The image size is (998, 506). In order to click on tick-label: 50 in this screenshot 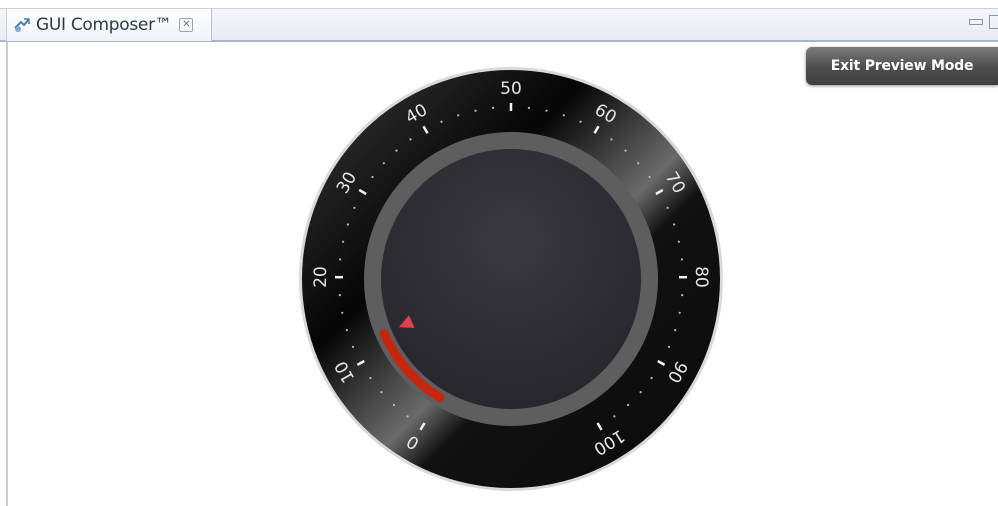, I will do `click(511, 89)`.